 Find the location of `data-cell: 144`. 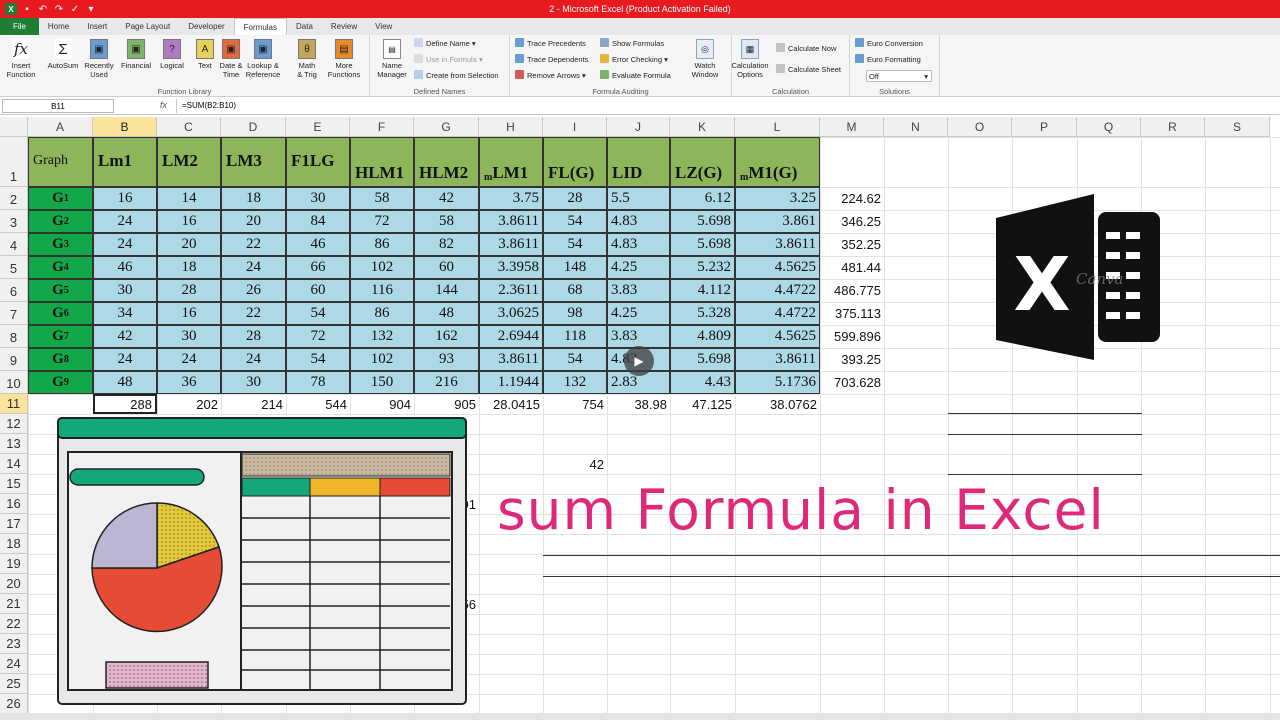

data-cell: 144 is located at coordinates (446, 290).